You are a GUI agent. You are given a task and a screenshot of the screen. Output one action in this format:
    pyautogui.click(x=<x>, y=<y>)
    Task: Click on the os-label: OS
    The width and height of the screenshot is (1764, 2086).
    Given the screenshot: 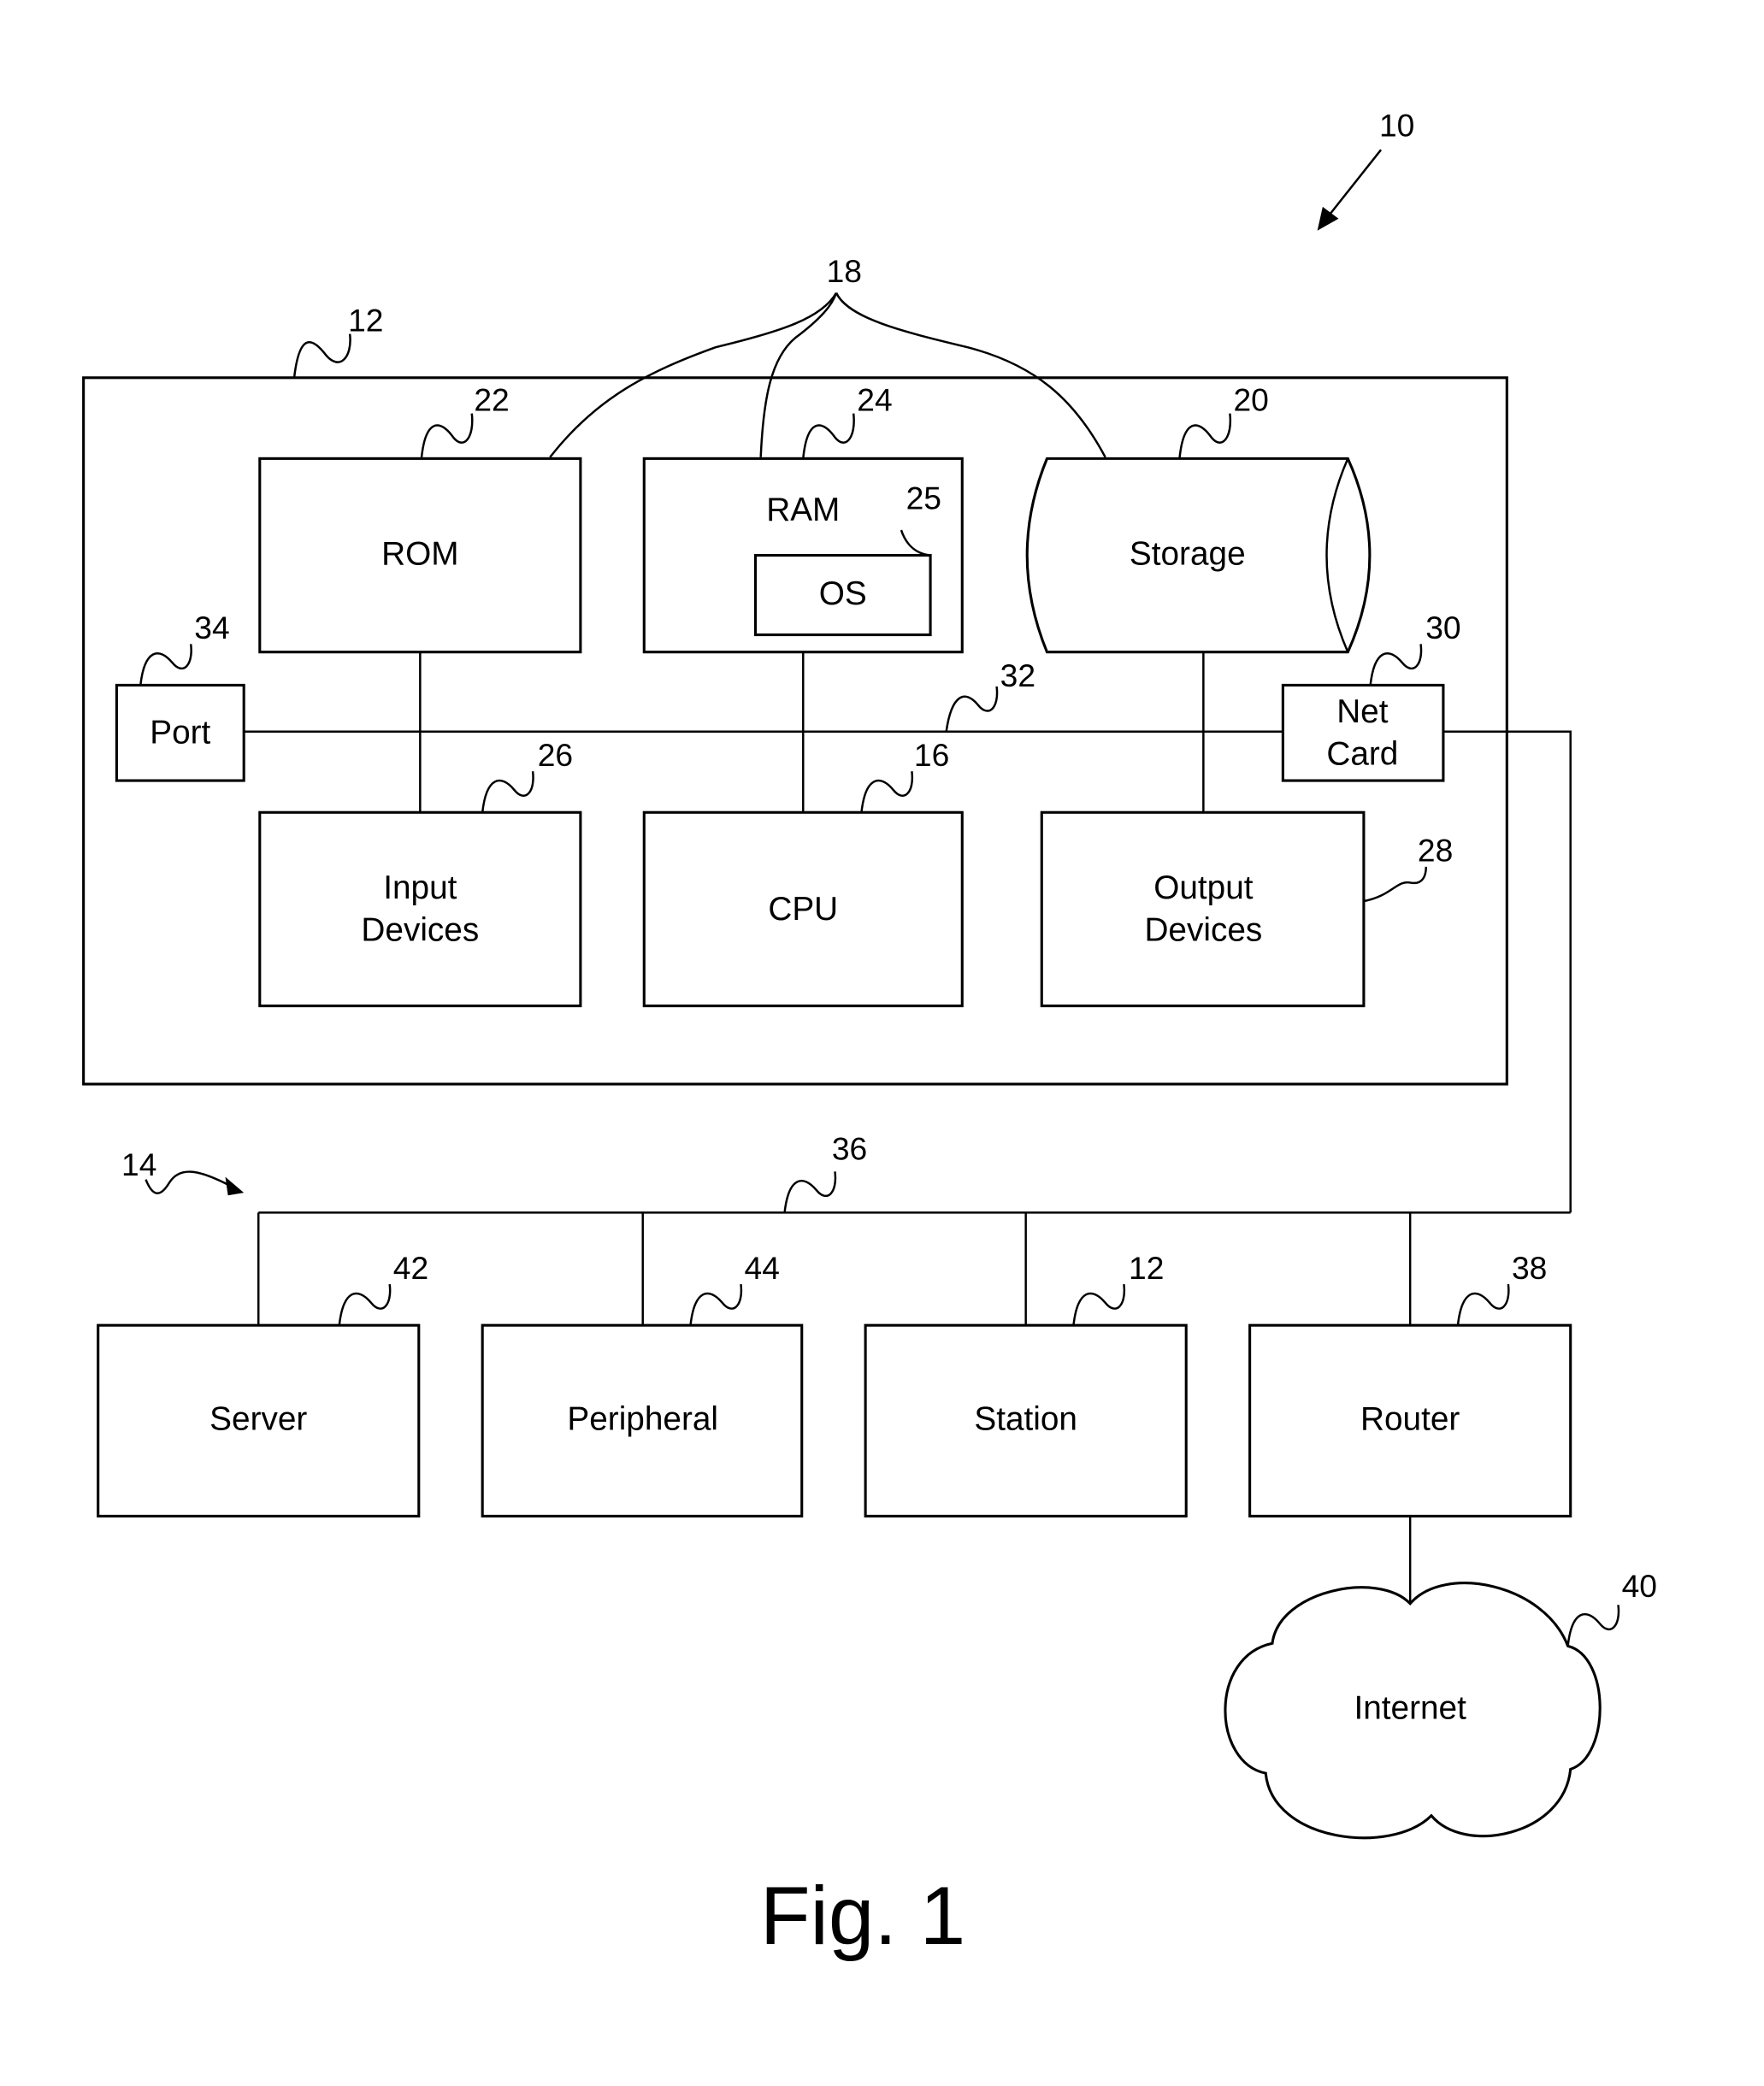 What is the action you would take?
    pyautogui.click(x=843, y=593)
    